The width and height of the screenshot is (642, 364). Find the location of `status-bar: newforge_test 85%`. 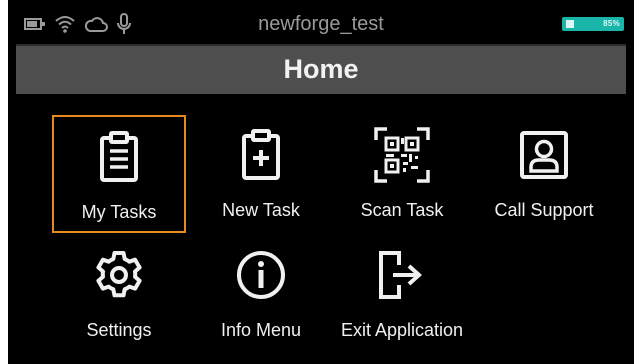

status-bar: newforge_test 85% is located at coordinates (321, 24).